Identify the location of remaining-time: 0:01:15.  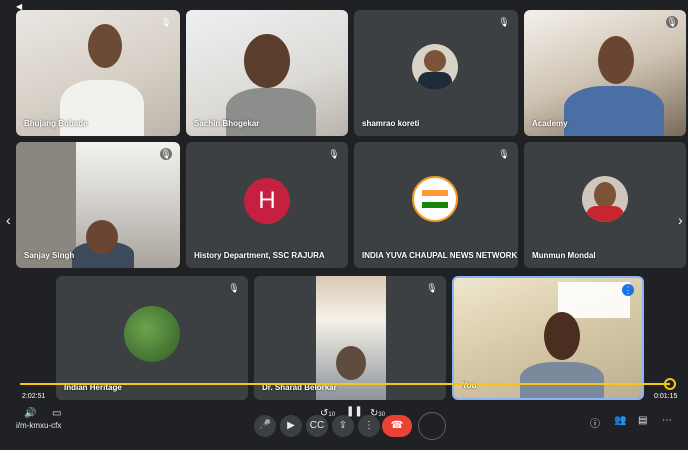
(666, 396).